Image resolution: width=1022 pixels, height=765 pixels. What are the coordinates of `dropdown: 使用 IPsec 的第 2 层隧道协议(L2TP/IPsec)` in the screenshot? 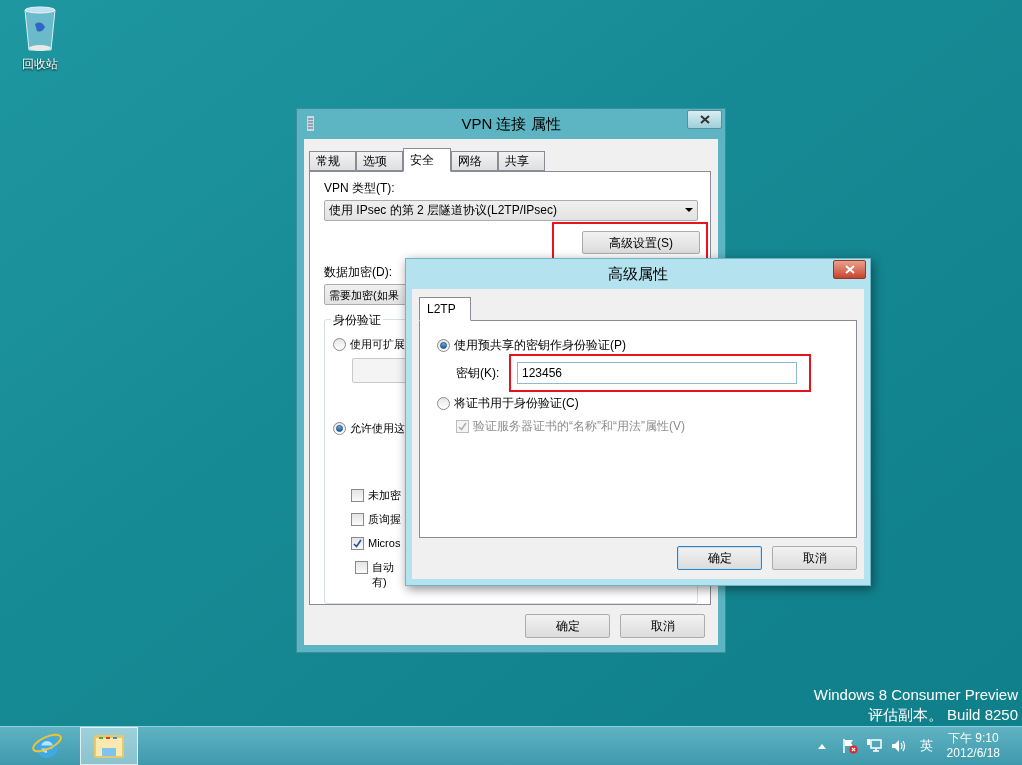 It's located at (511, 210).